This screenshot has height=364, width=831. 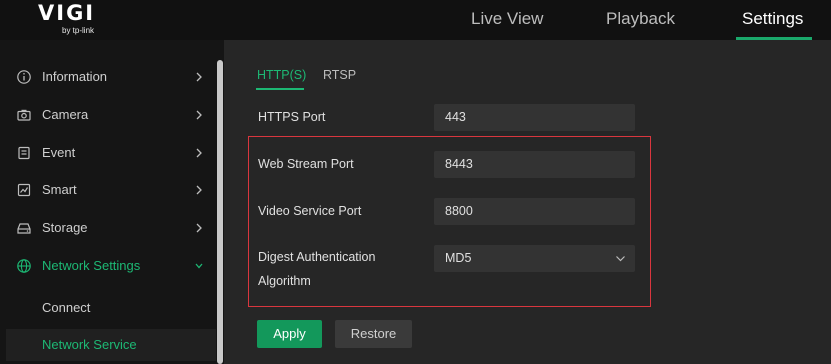 What do you see at coordinates (373, 334) in the screenshot?
I see `restore-button: Restore` at bounding box center [373, 334].